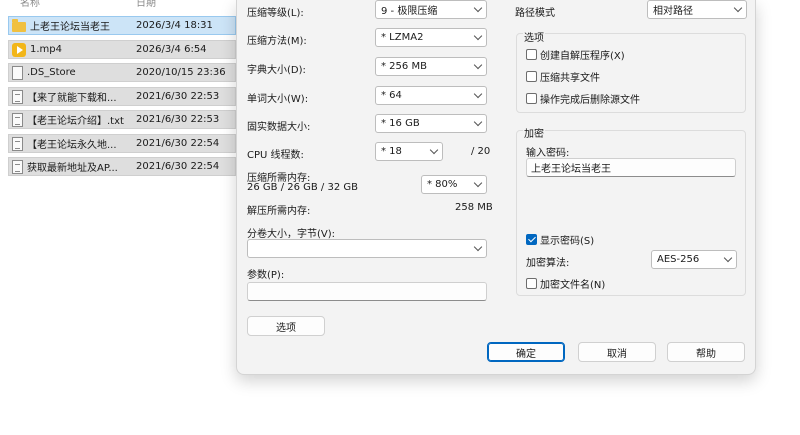  What do you see at coordinates (481, 151) in the screenshot?
I see `cpu-threads-max: / 20` at bounding box center [481, 151].